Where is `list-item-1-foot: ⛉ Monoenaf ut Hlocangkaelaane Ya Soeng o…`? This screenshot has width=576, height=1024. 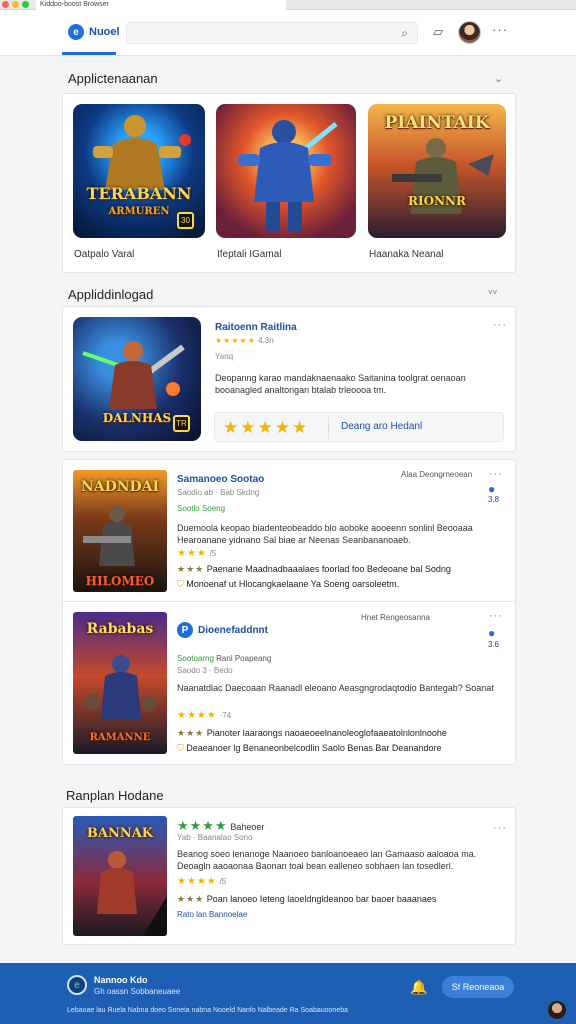
list-item-1-foot: ⛉ Monoenaf ut Hlocangkaelaane Ya Soeng o… is located at coordinates (288, 584).